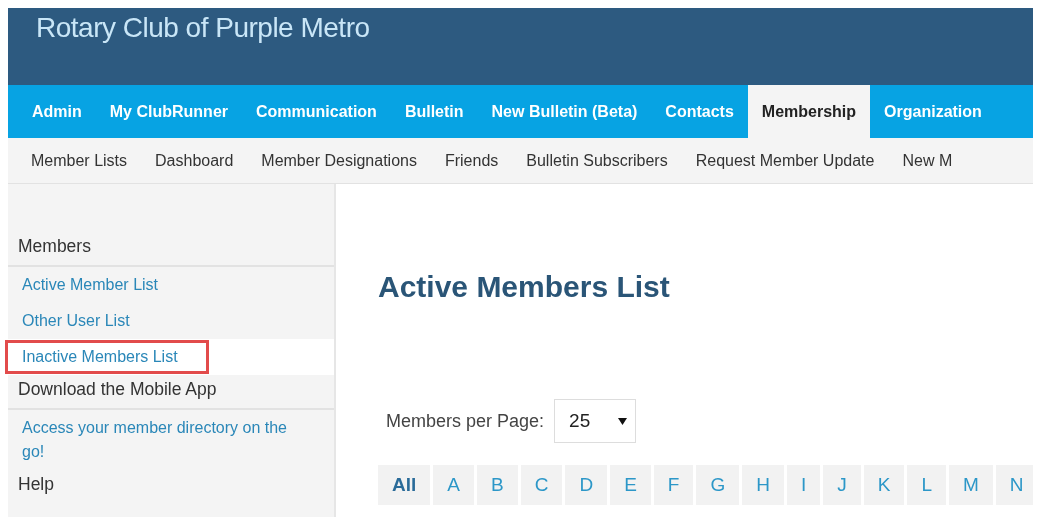  I want to click on sub-nav-link: Dashboard, so click(194, 160).